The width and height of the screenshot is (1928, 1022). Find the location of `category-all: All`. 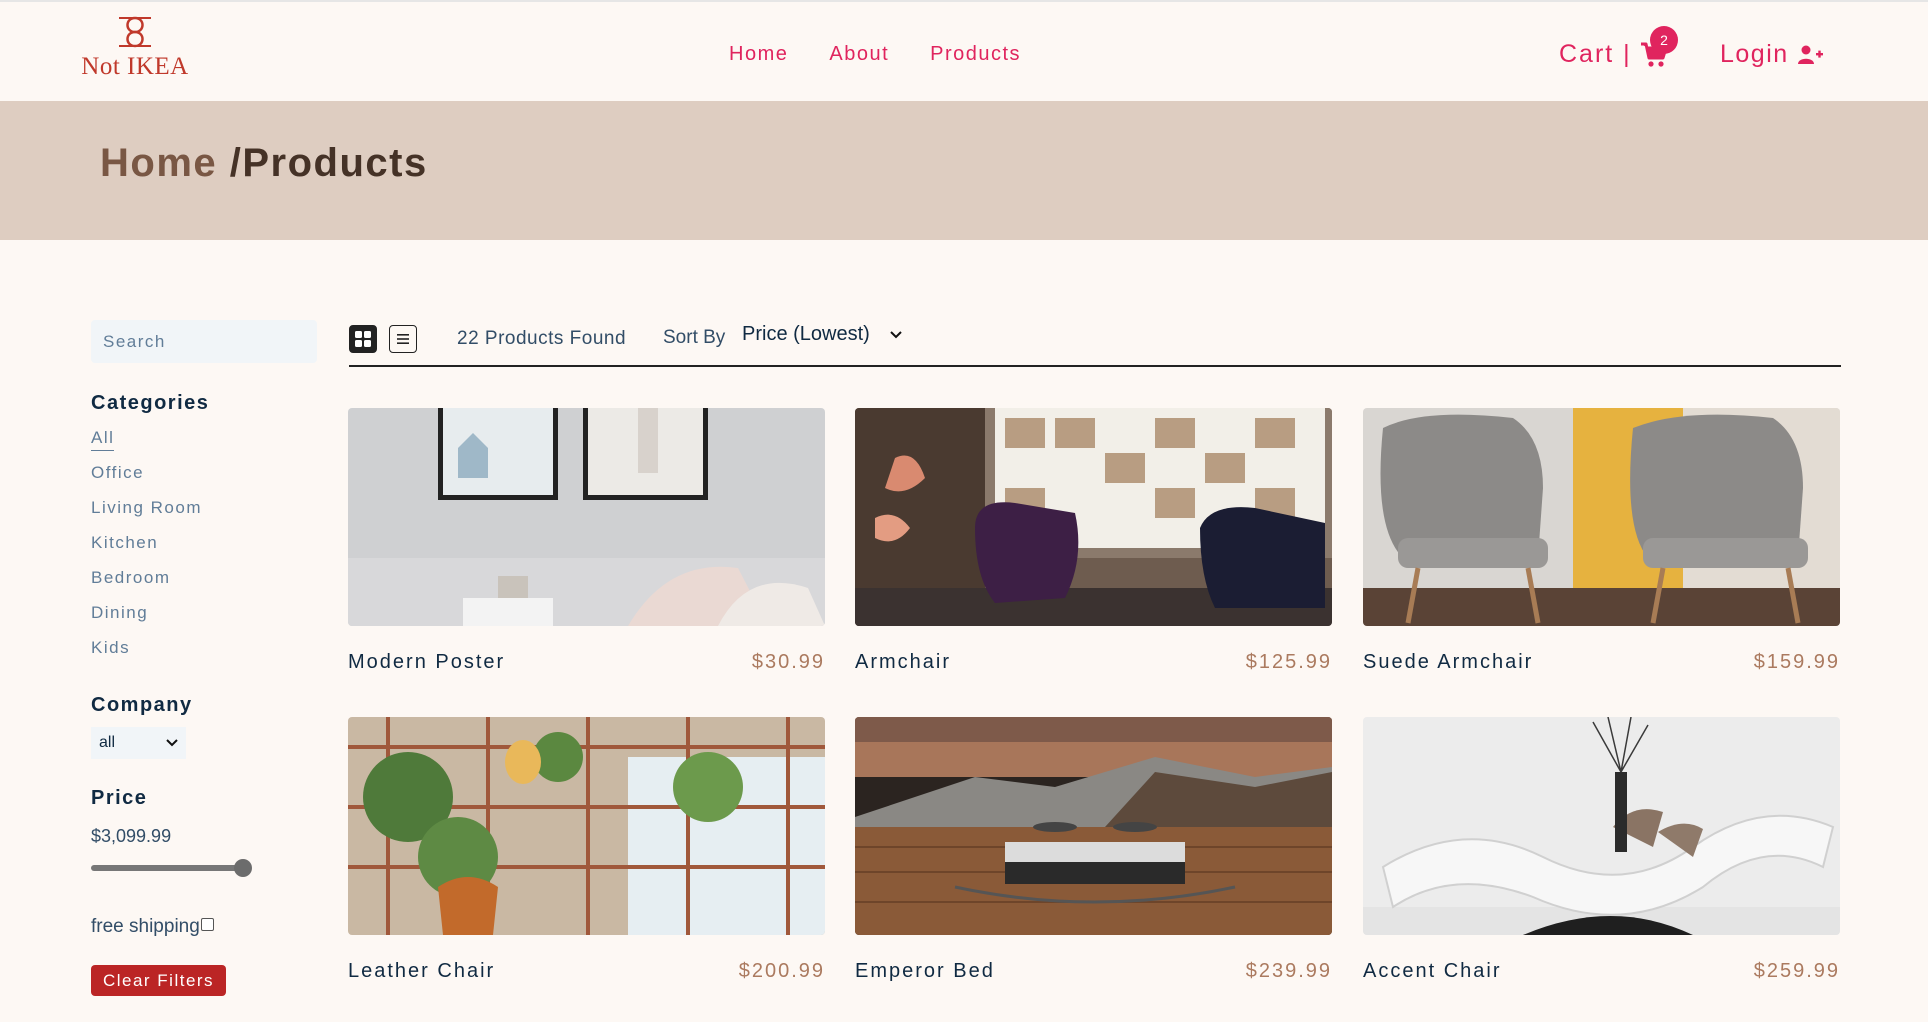

category-all: All is located at coordinates (146, 443).